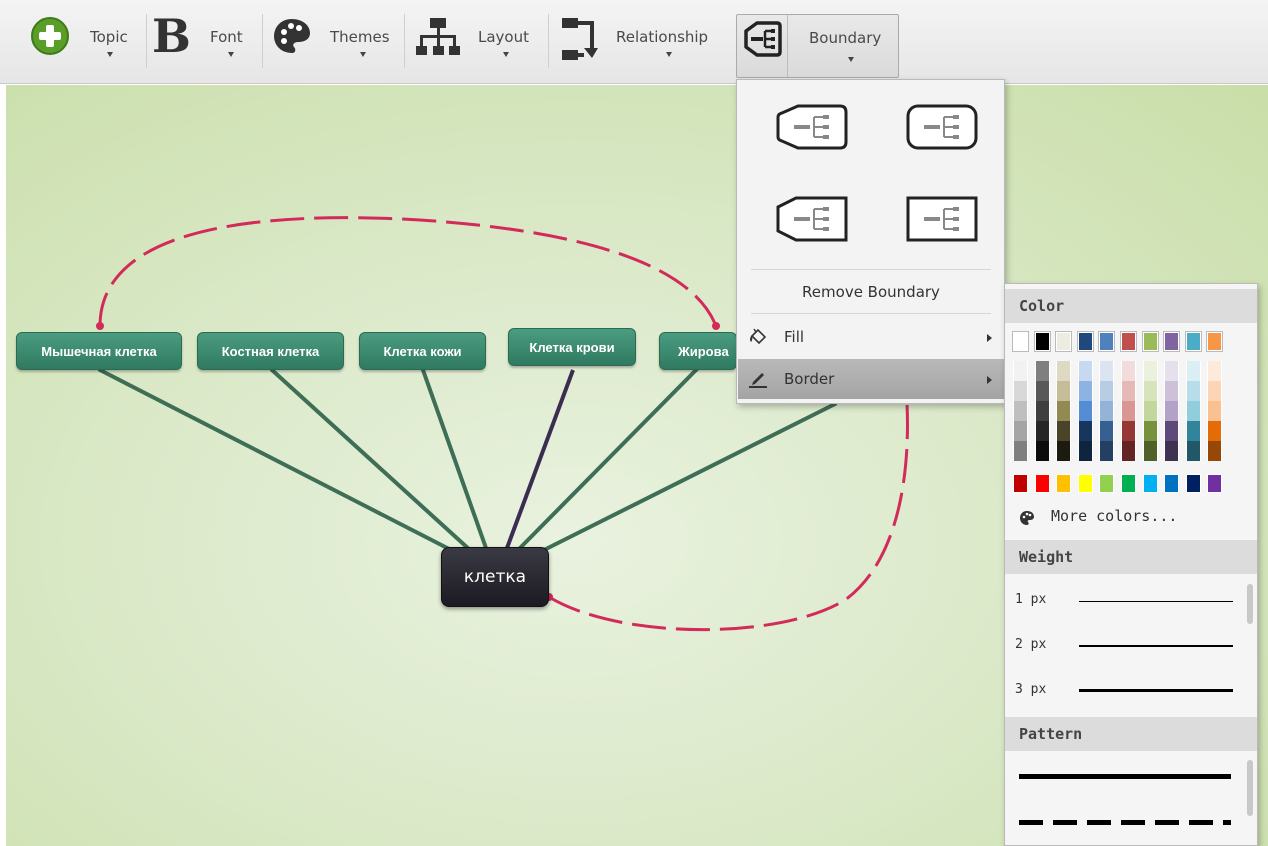 The height and width of the screenshot is (846, 1268). Describe the element at coordinates (99, 351) in the screenshot. I see `topic-node: Мышечная клетка` at that location.